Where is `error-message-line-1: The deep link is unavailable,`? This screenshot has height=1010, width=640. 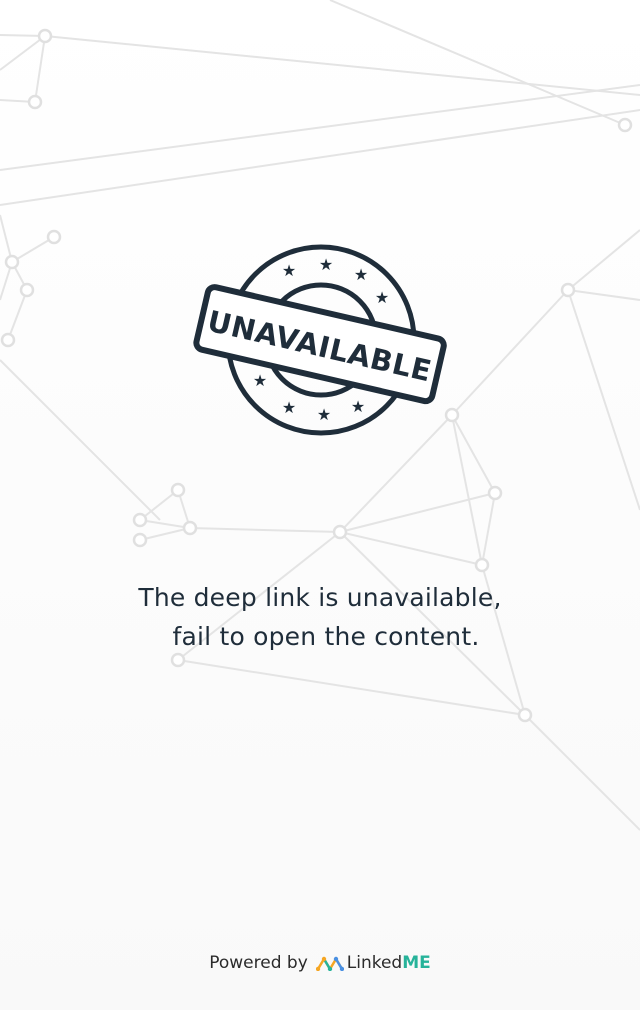
error-message-line-1: The deep link is unavailable, is located at coordinates (320, 597).